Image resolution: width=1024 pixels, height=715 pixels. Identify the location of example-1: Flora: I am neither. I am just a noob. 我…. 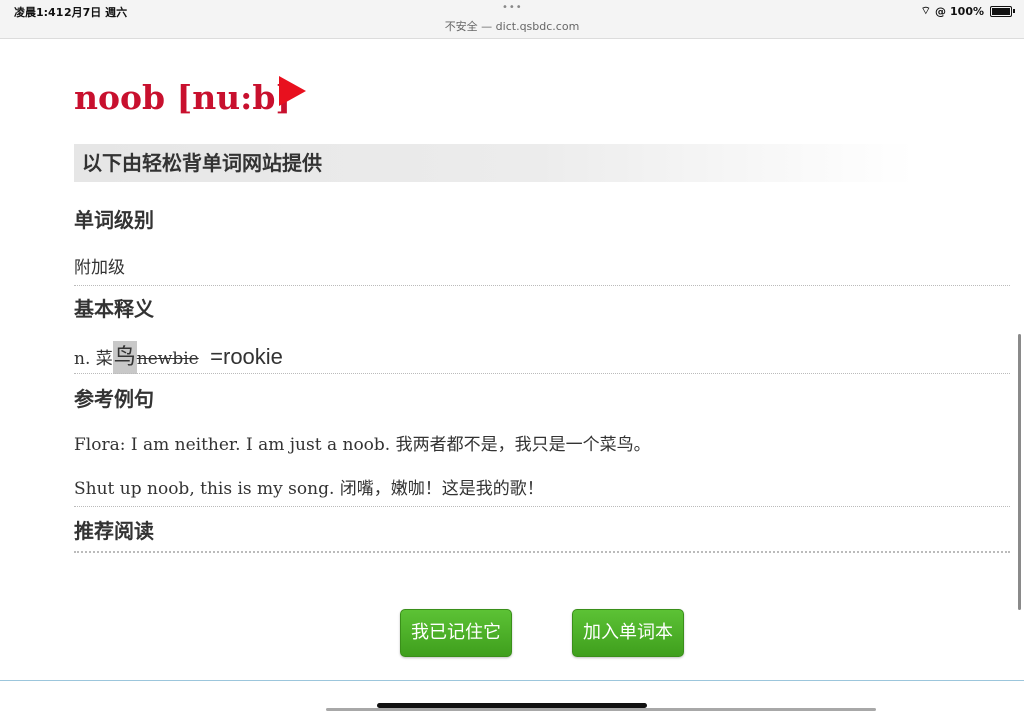
(362, 442).